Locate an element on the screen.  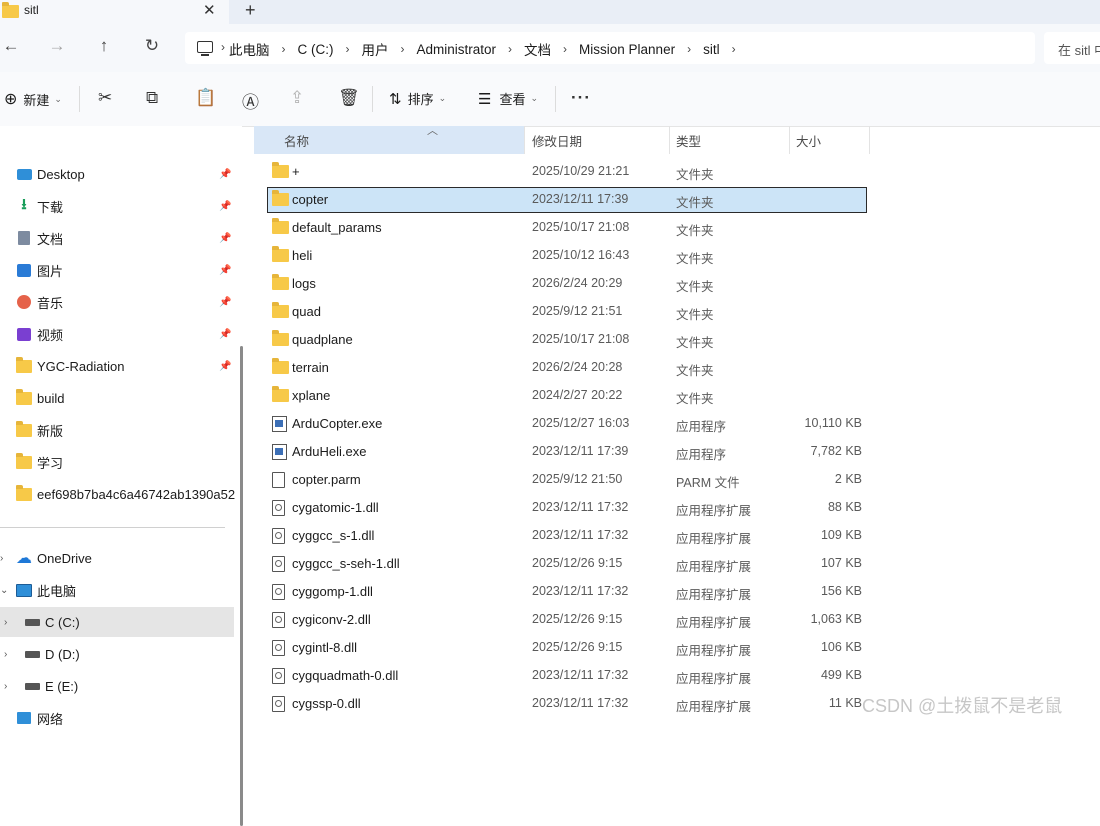
sidebar-item: ⌄ 此电脑 is located at coordinates (117, 590).